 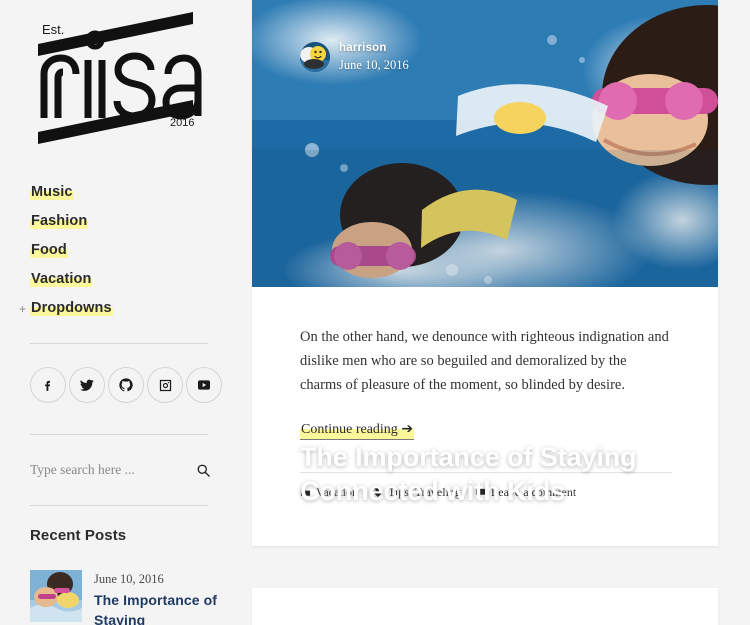 I want to click on recent-post-date: June 10, 2016, so click(x=129, y=579).